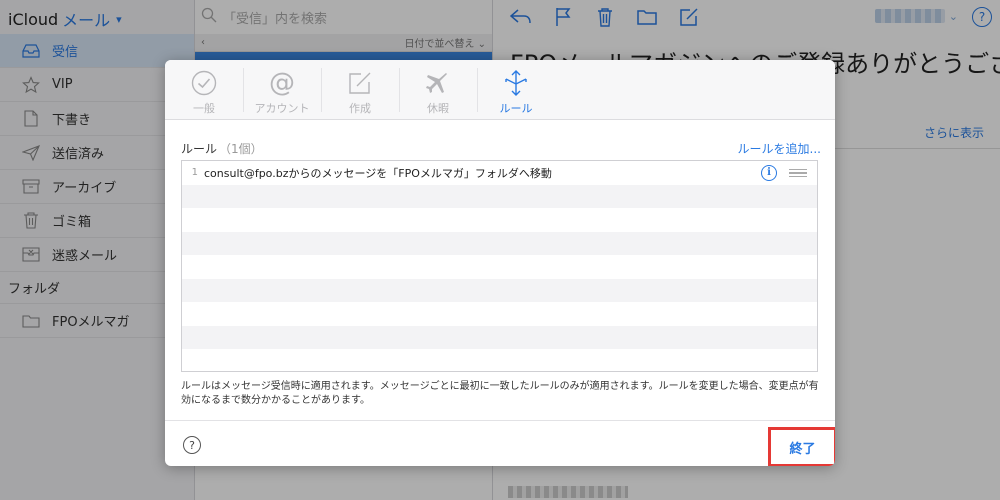  Describe the element at coordinates (194, 173) in the screenshot. I see `rule-number: 1` at that location.